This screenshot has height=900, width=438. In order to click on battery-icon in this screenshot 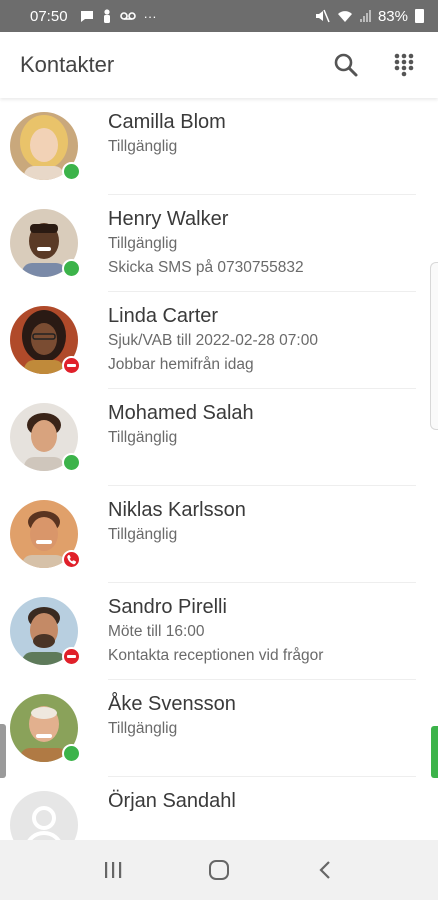, I will do `click(419, 16)`.